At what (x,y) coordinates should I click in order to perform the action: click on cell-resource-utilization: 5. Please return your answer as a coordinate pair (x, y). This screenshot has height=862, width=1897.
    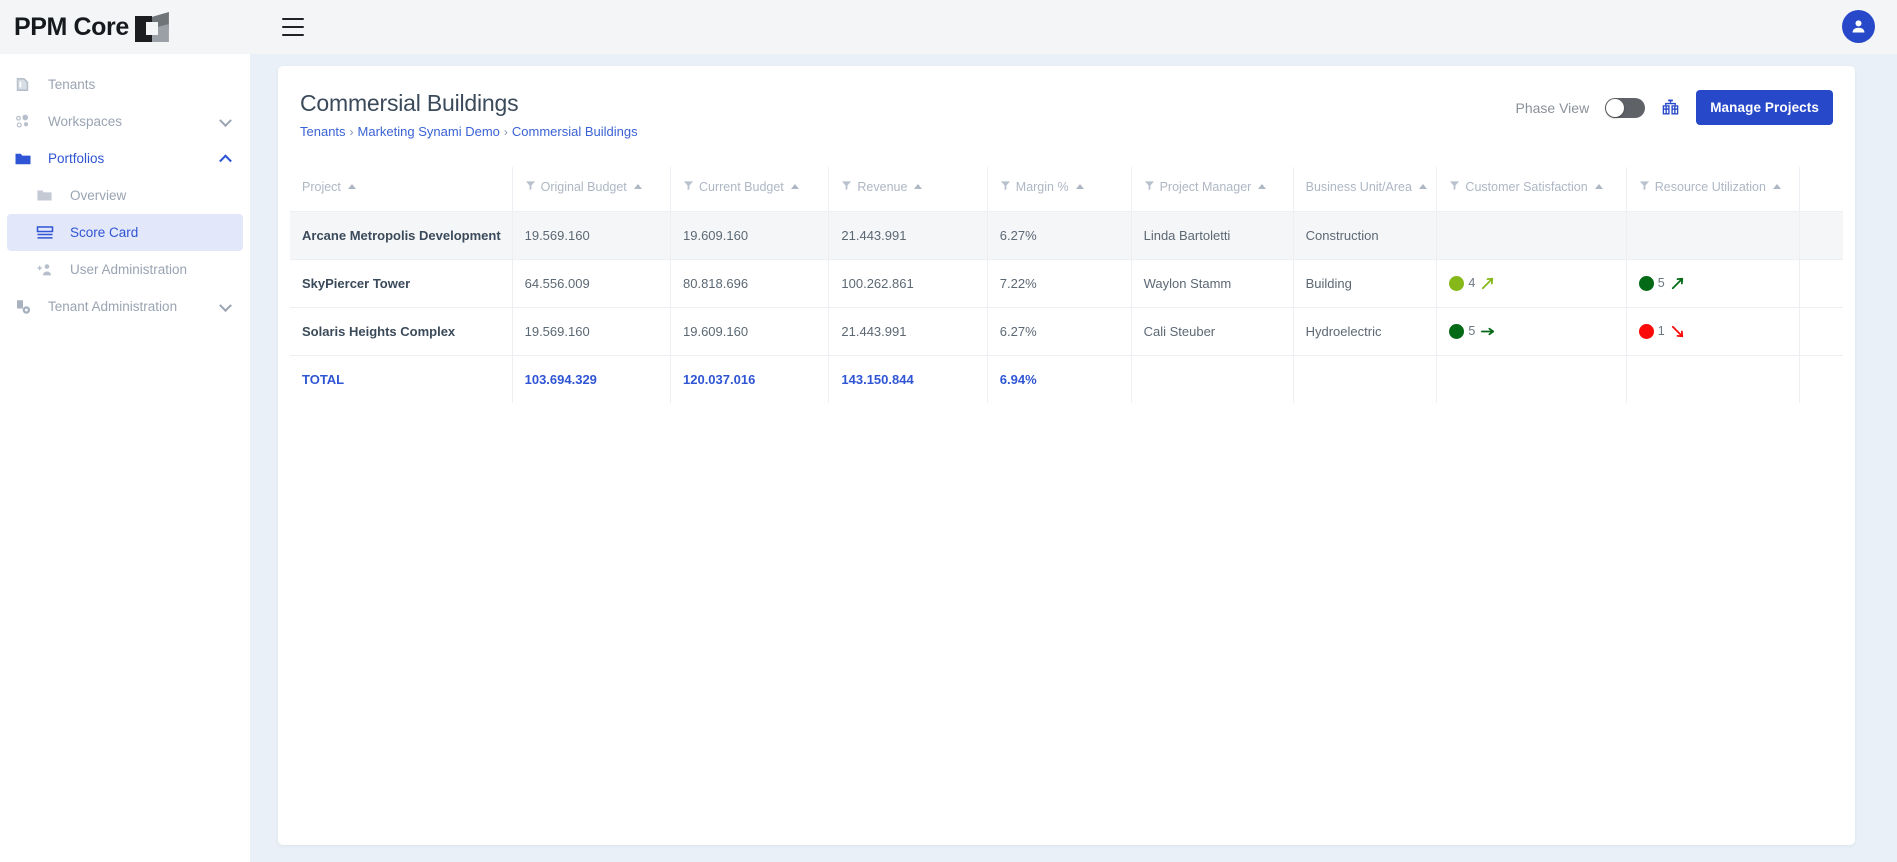
    Looking at the image, I should click on (1713, 282).